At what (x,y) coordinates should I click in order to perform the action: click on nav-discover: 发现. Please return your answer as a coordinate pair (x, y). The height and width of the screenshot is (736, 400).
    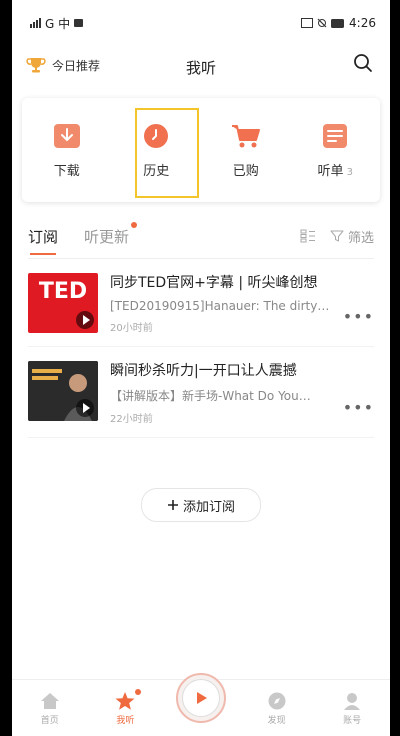
    Looking at the image, I should click on (277, 708).